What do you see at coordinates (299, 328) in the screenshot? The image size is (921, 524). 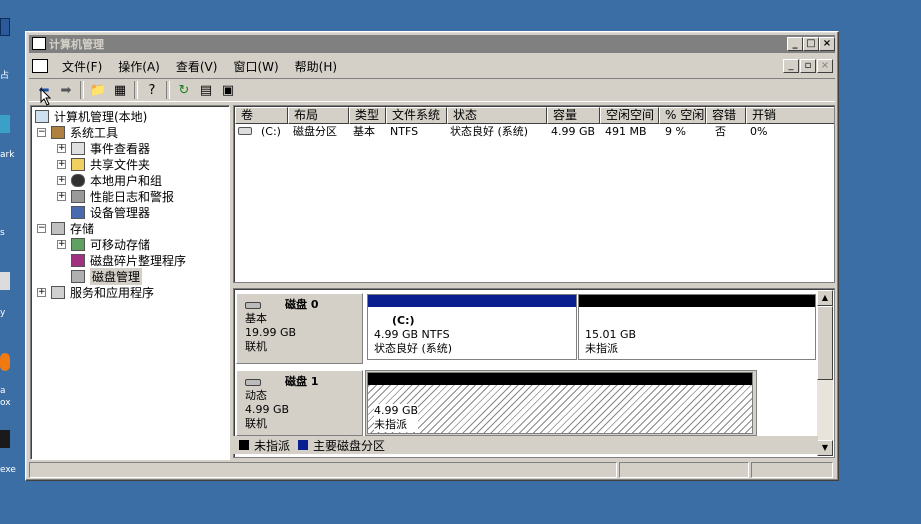 I see `disk-0-label: 磁盘 0 基本 19.99 GB 联机` at bounding box center [299, 328].